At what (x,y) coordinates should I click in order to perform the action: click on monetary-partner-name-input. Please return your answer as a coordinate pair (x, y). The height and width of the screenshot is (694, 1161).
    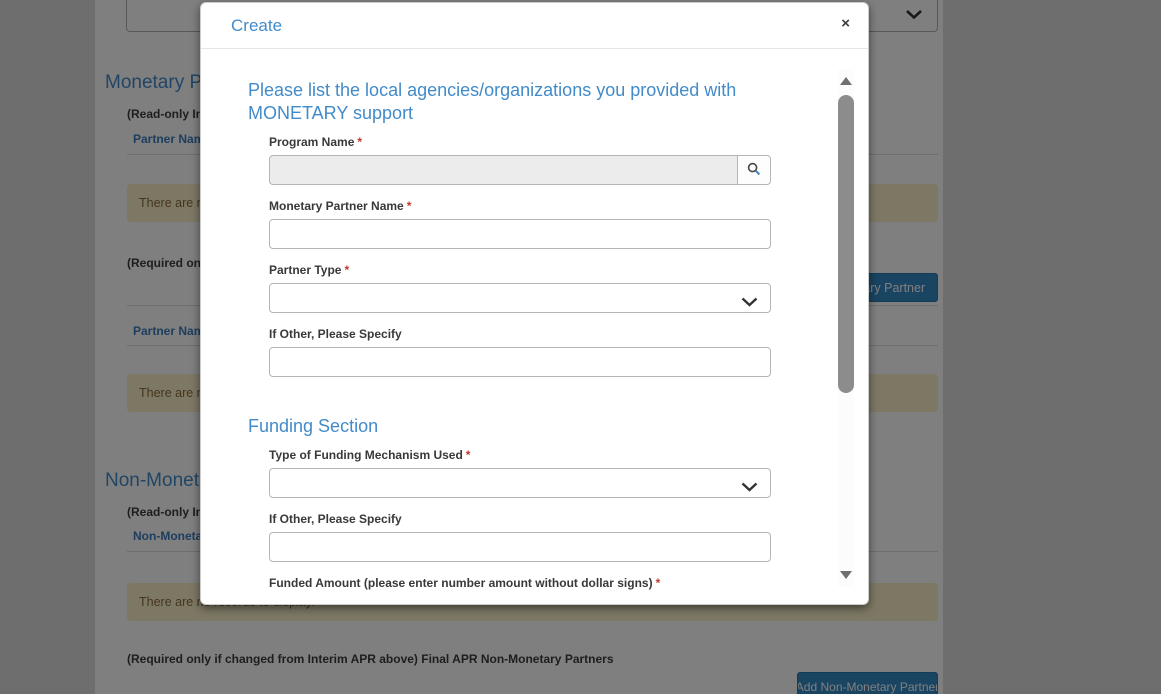
    Looking at the image, I should click on (520, 234).